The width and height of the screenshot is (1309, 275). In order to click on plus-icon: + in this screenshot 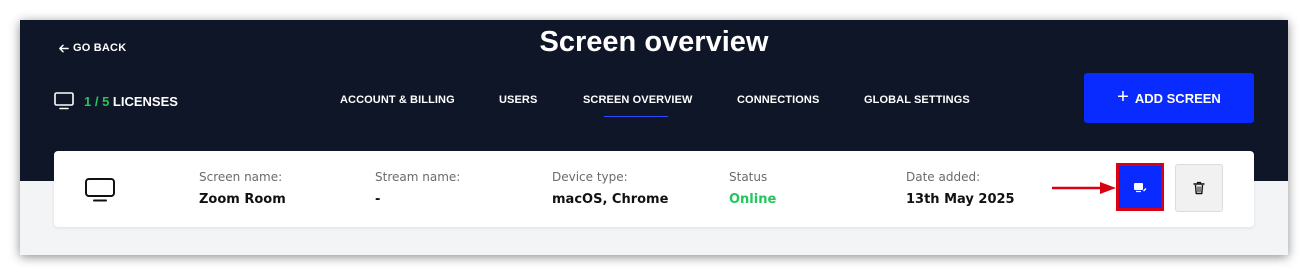, I will do `click(1123, 97)`.